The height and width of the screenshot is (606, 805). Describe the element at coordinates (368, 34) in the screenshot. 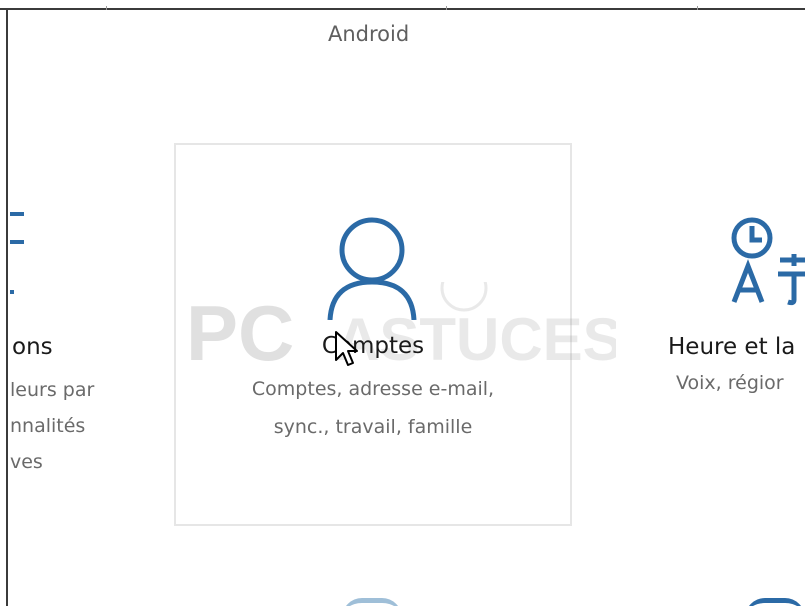

I see `android-label: Android` at that location.